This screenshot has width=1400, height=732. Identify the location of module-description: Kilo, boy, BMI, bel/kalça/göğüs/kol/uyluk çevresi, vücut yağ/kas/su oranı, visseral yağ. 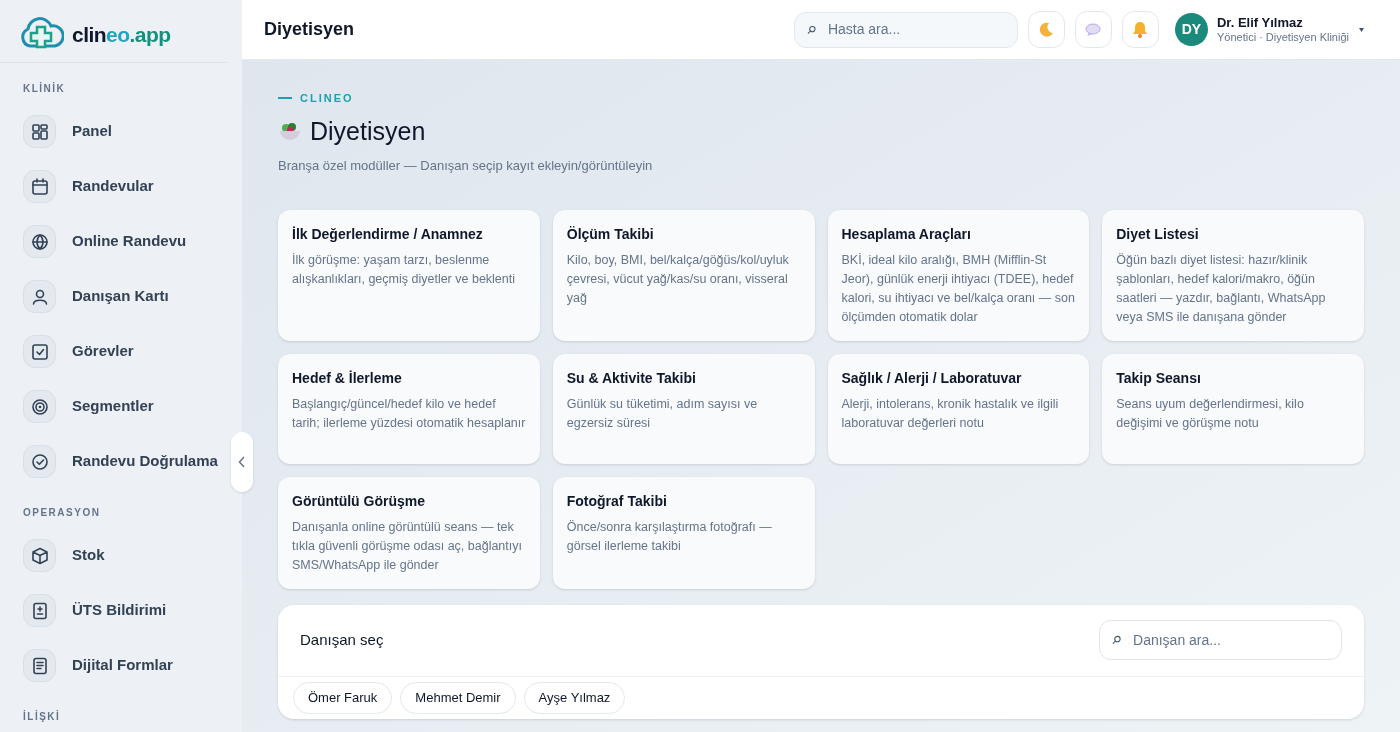
(678, 279).